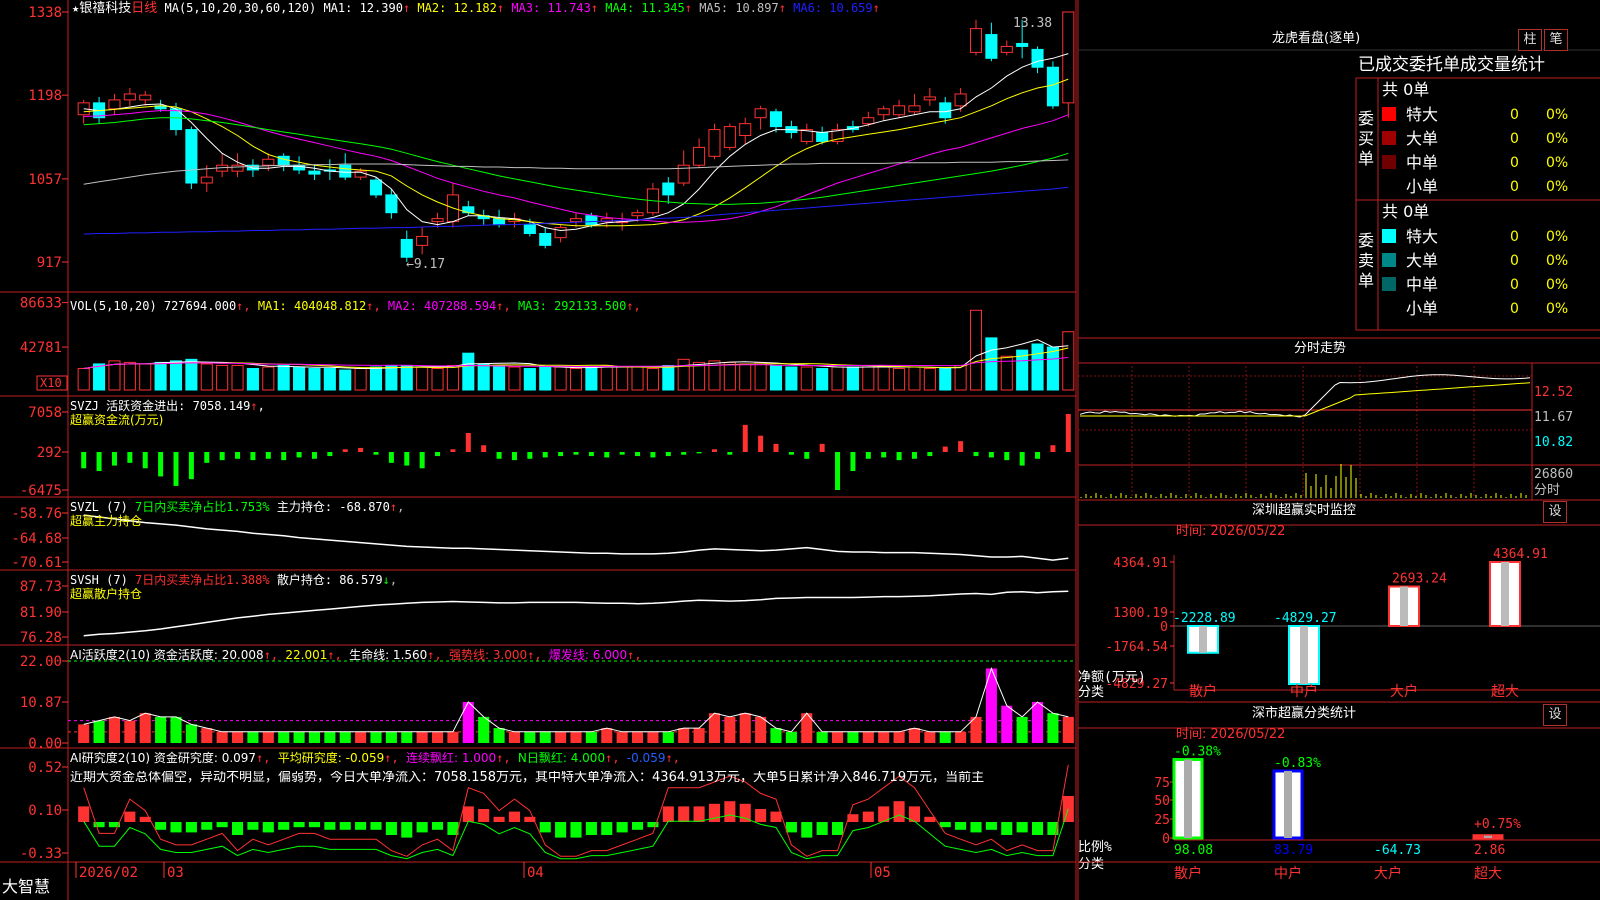 The image size is (1600, 900). Describe the element at coordinates (1555, 715) in the screenshot. I see `sz-class-settings-button: 设` at that location.